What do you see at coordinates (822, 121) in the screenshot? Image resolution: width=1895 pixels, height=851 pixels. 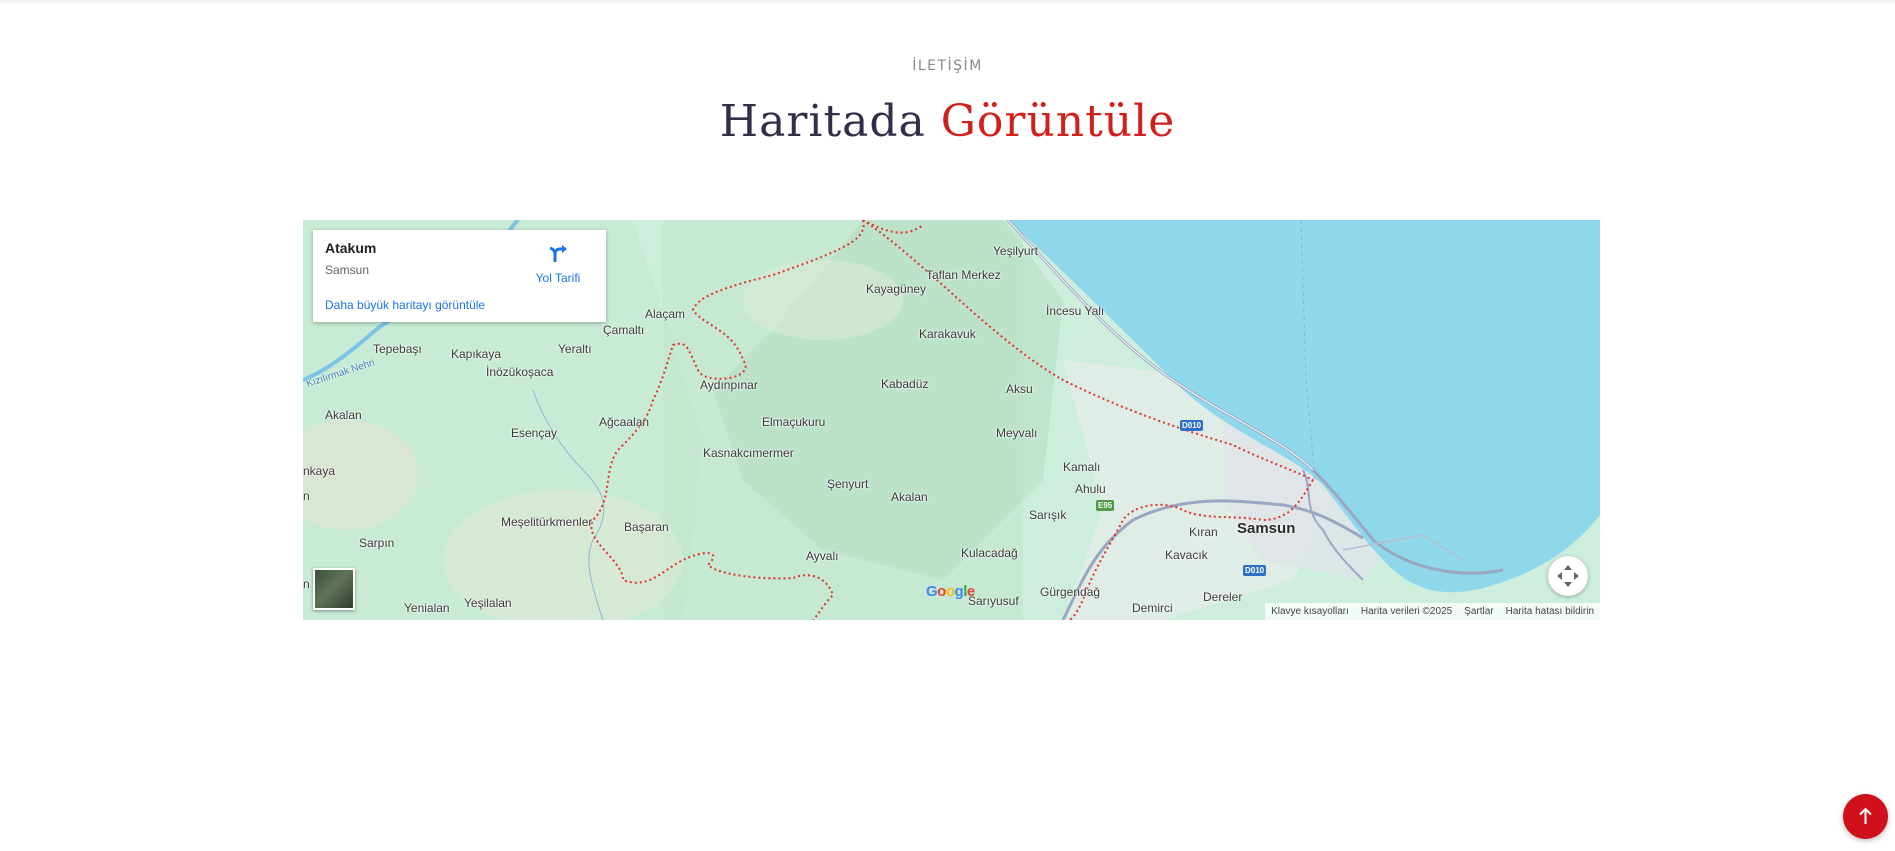 I see `heading-part-dark: Haritada` at bounding box center [822, 121].